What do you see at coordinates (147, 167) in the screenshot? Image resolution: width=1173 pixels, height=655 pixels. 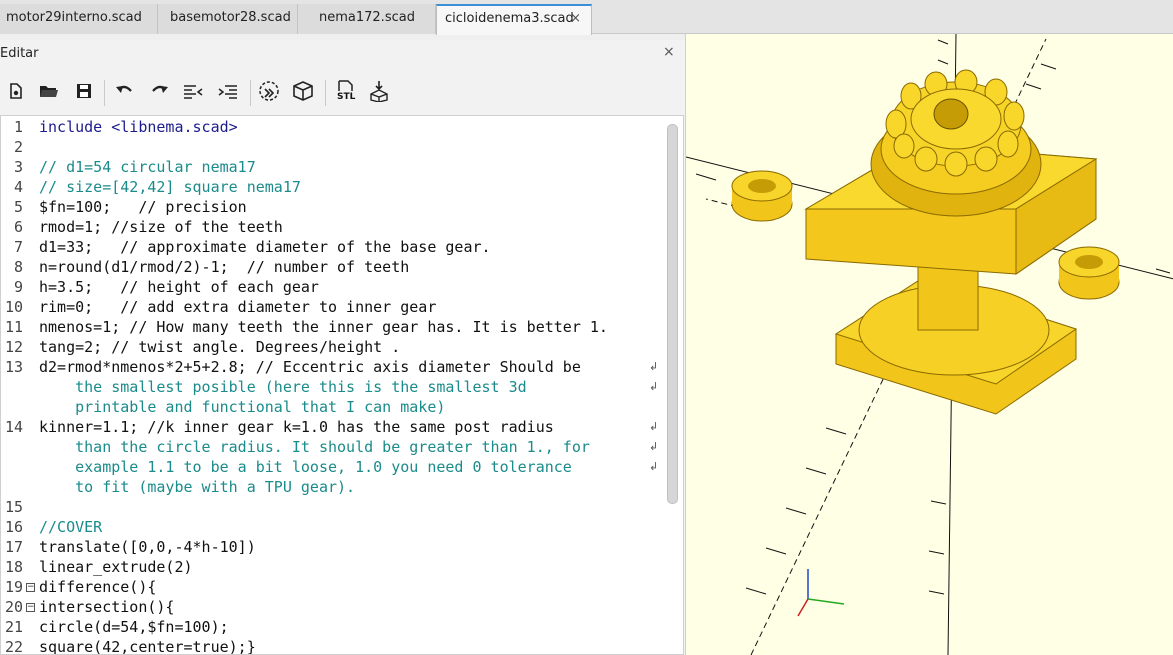 I see `code-line: // d1=54 circular nema17` at bounding box center [147, 167].